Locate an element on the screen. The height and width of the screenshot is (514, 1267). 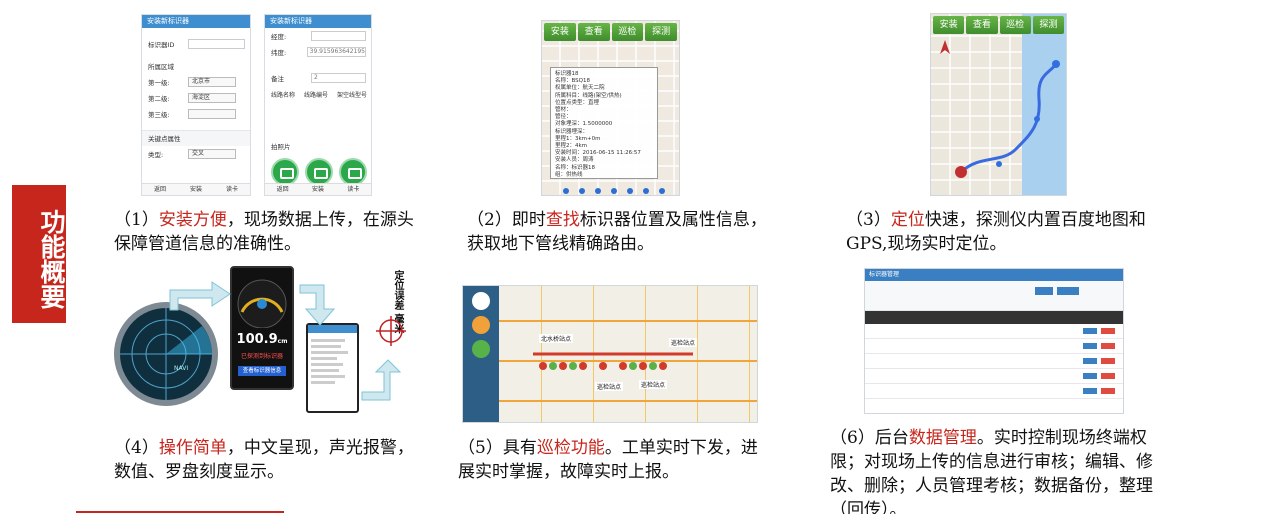
table-header is located at coordinates (994, 317).